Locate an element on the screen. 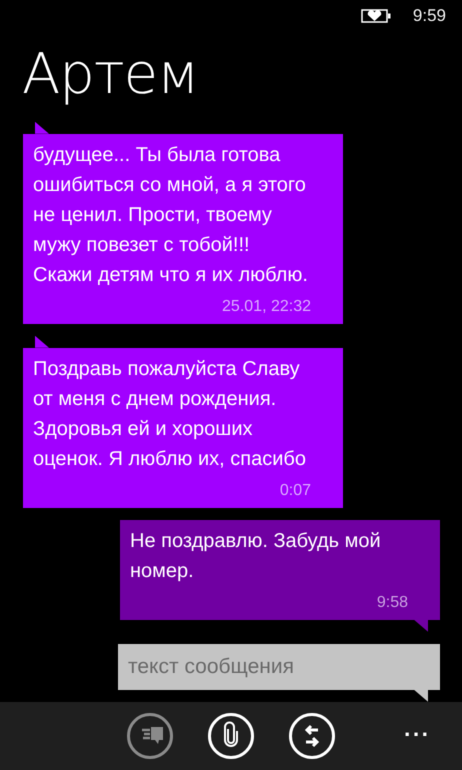  message-time: 0:07 is located at coordinates (294, 490).